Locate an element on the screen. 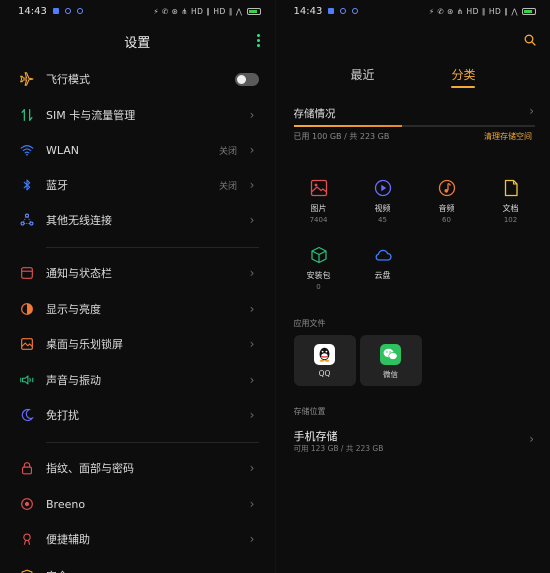 The width and height of the screenshot is (550, 573). settings-item: WLAN 关闭 › is located at coordinates (137, 150).